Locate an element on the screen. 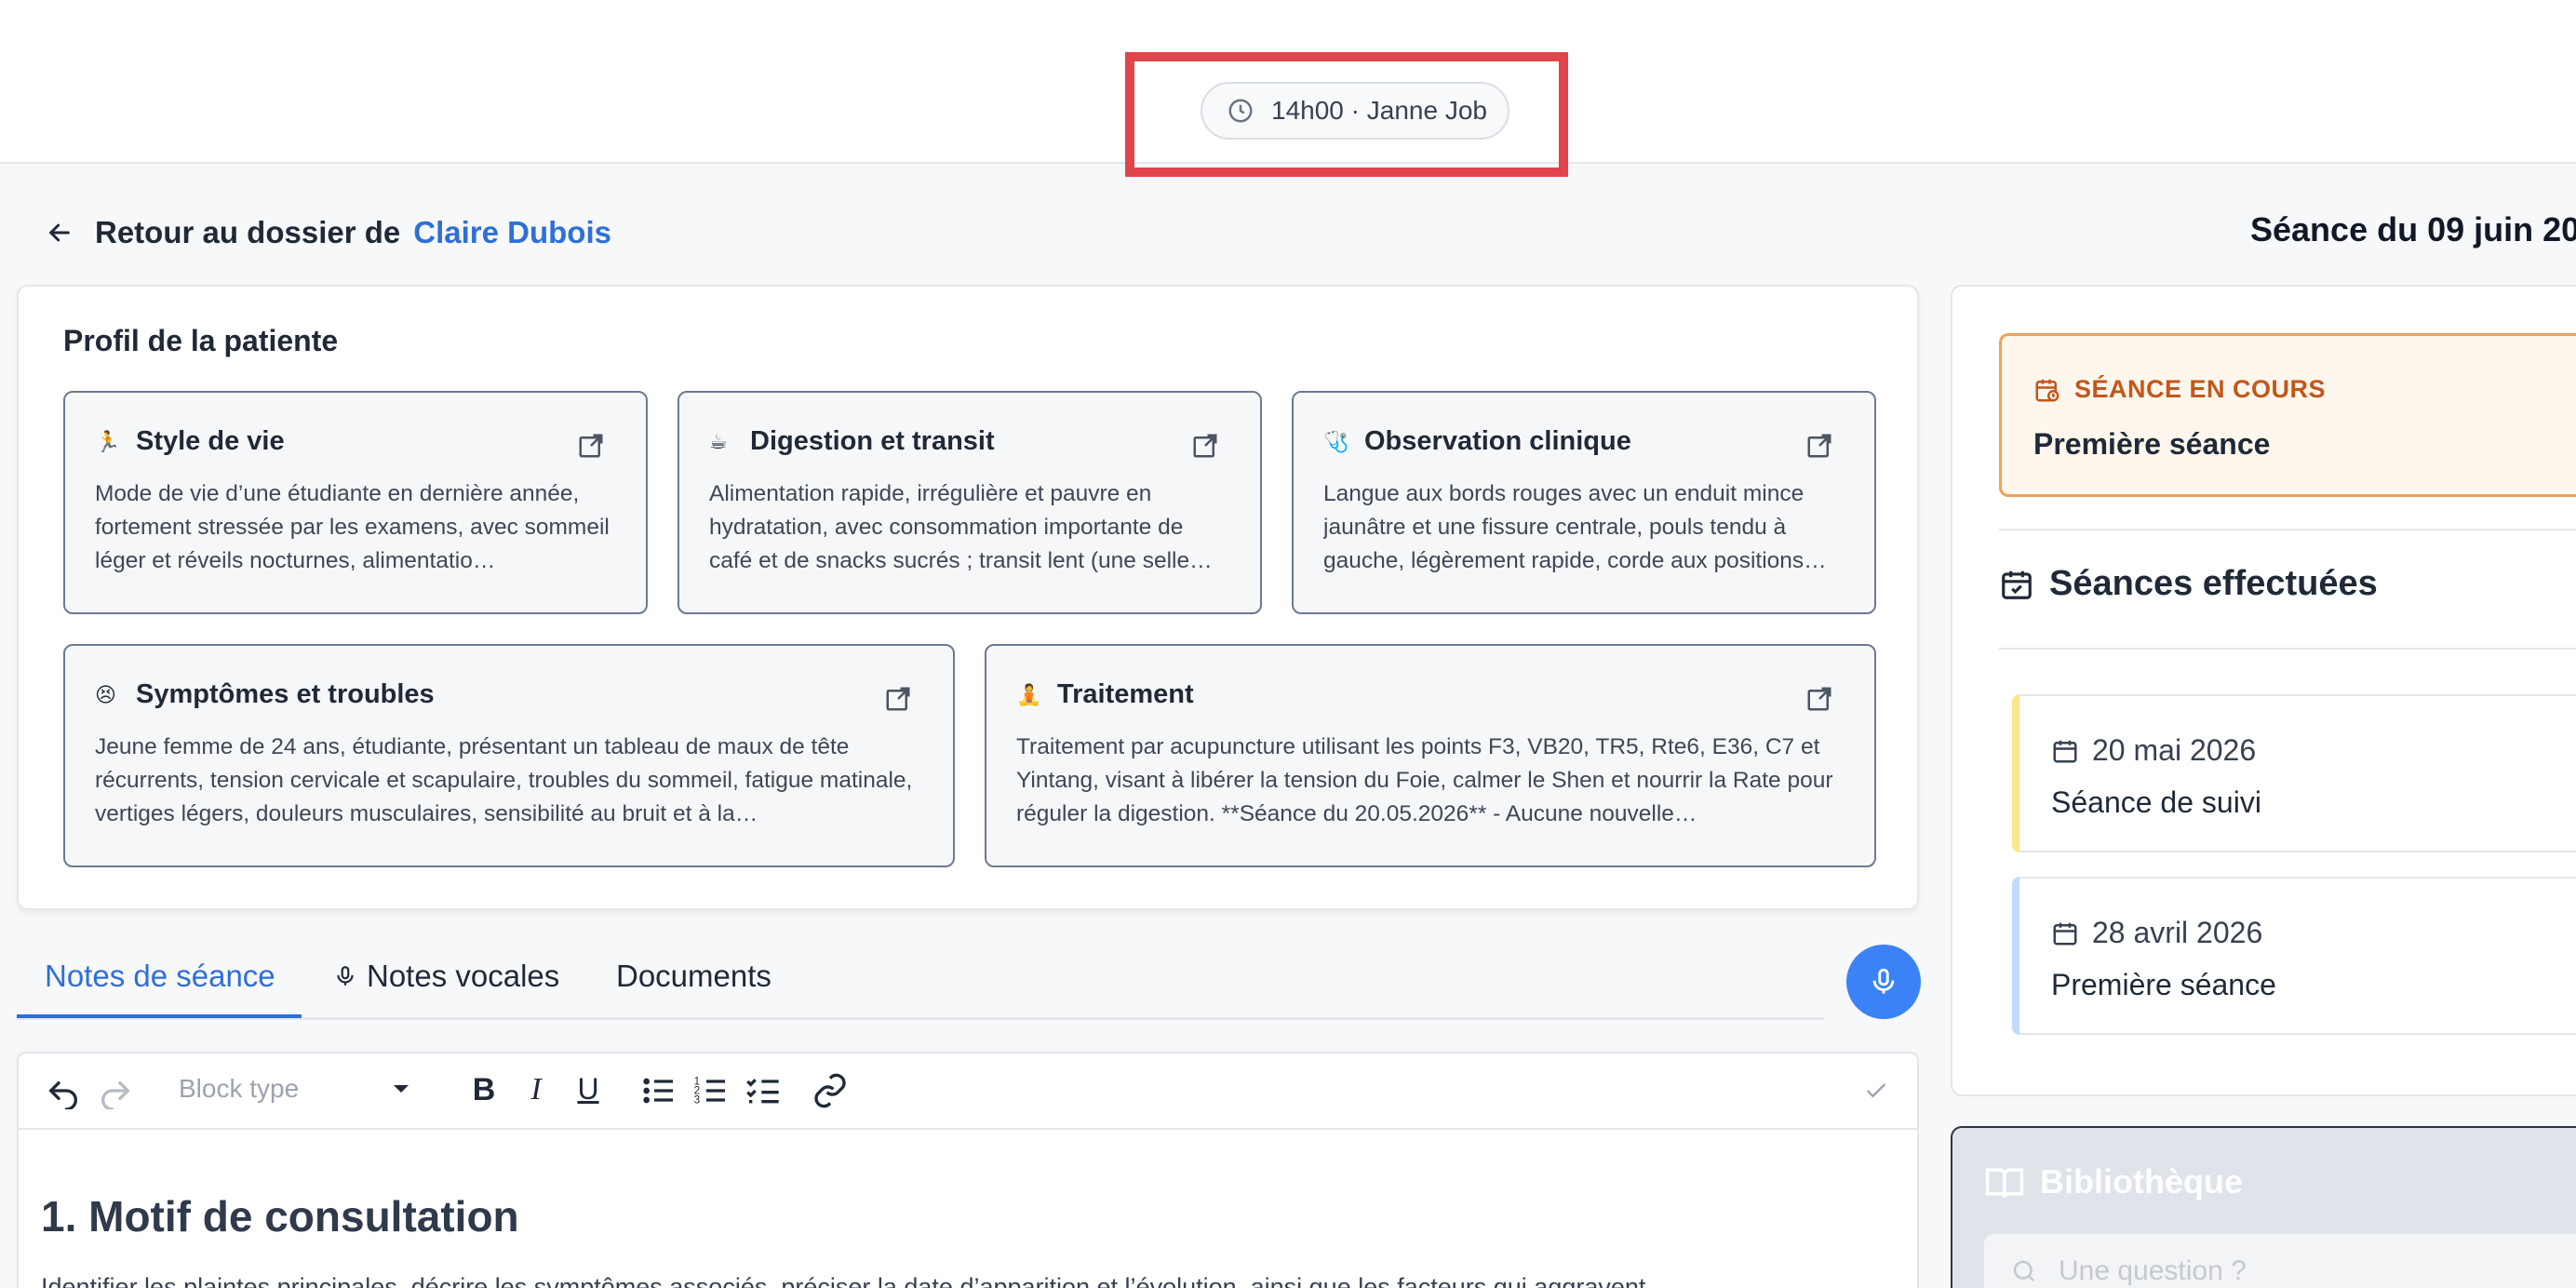 This screenshot has height=1288, width=2576. profile-title: Profil de la patiente is located at coordinates (201, 340).